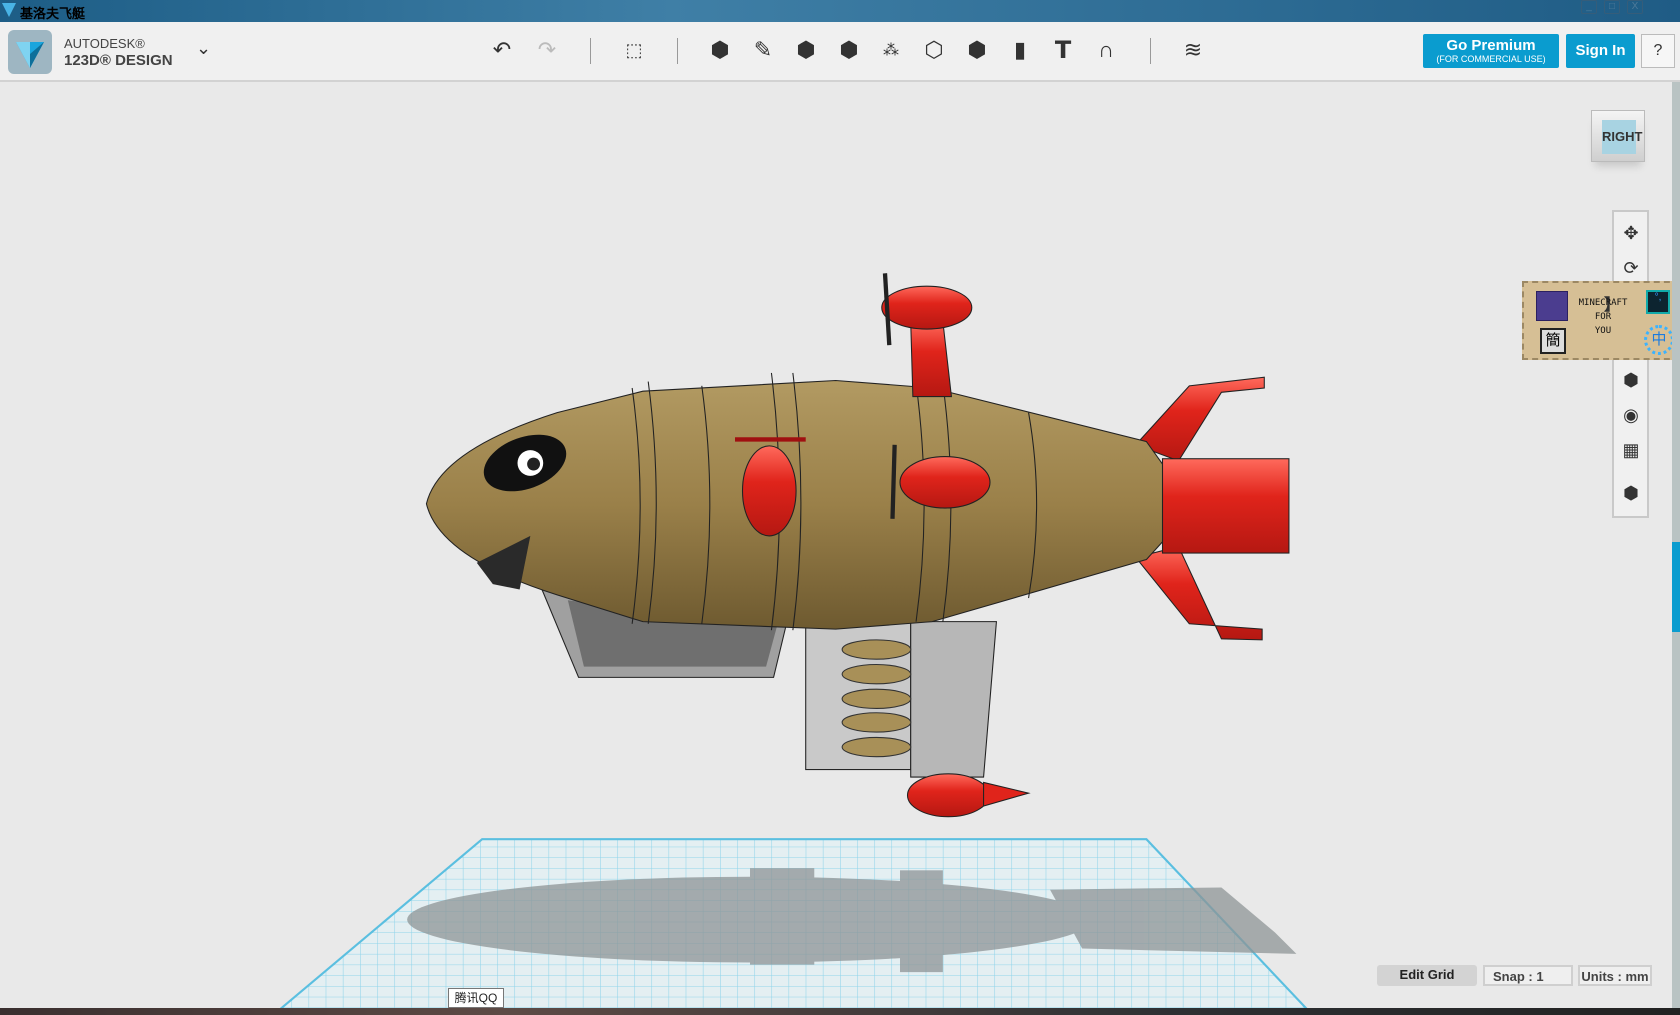 This screenshot has width=1680, height=1015. What do you see at coordinates (1552, 306) in the screenshot?
I see `minecraft-block-icon` at bounding box center [1552, 306].